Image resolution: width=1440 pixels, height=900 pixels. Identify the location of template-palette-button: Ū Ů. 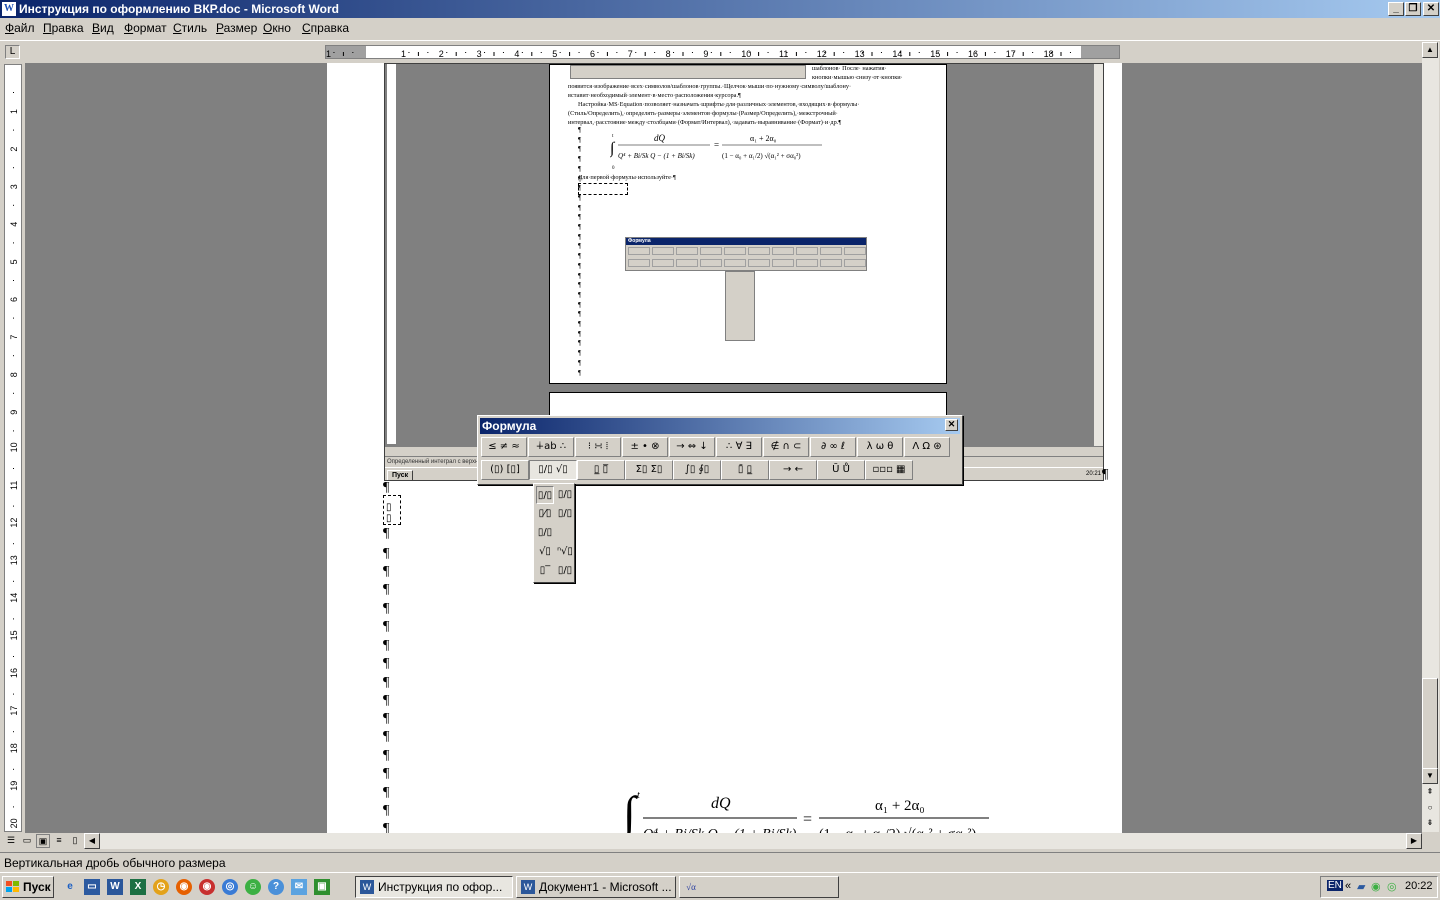
(841, 470).